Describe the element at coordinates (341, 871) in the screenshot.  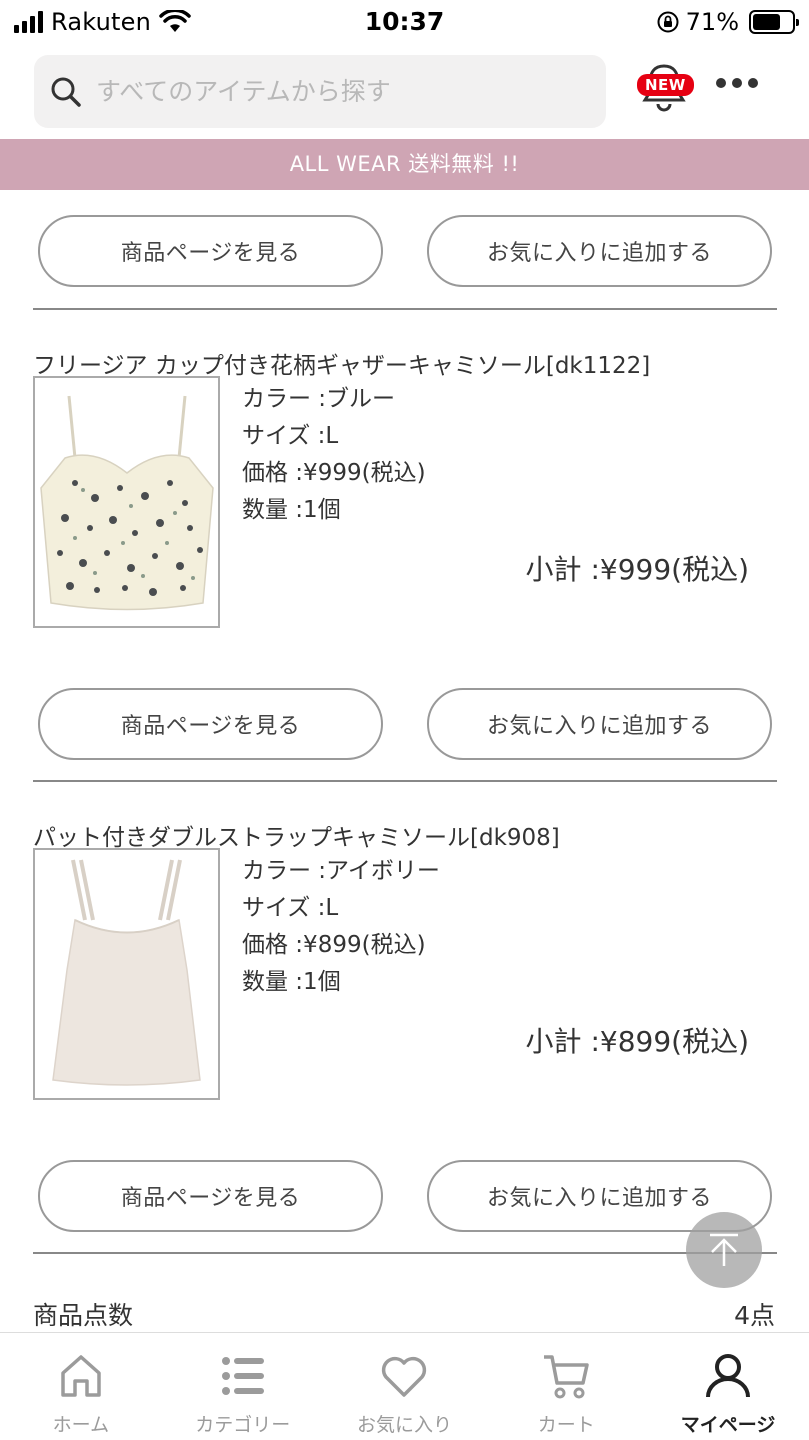
I see `item-color: カラー :アイボリー` at that location.